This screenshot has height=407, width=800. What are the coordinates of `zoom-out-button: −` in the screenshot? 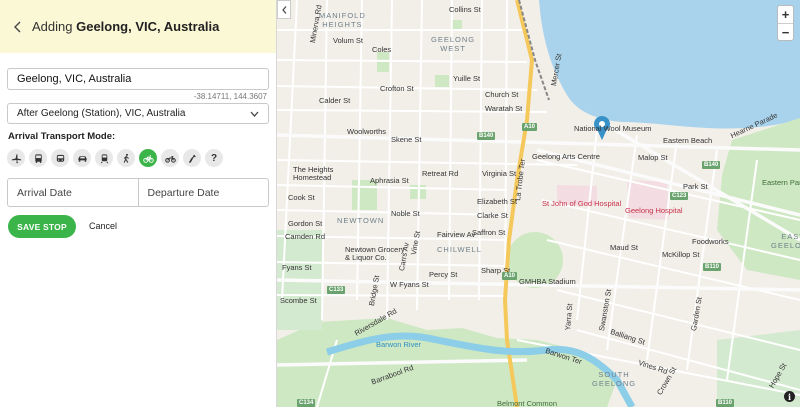 It's located at (785, 31).